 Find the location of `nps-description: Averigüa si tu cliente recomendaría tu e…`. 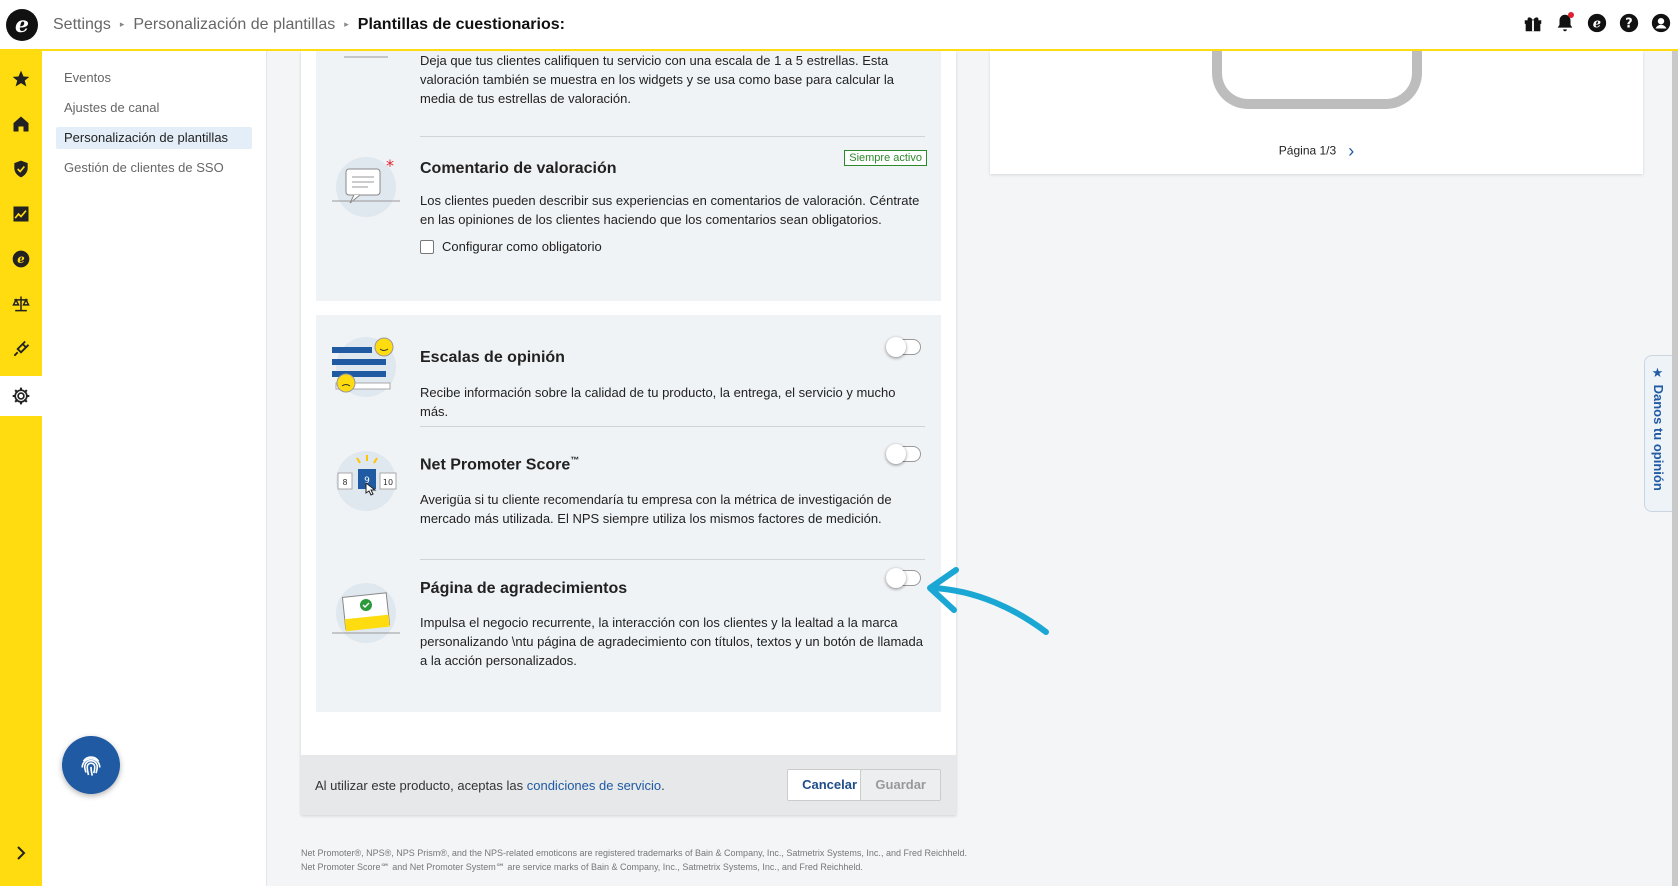

nps-description: Averigüa si tu cliente recomendaría tu e… is located at coordinates (656, 509).